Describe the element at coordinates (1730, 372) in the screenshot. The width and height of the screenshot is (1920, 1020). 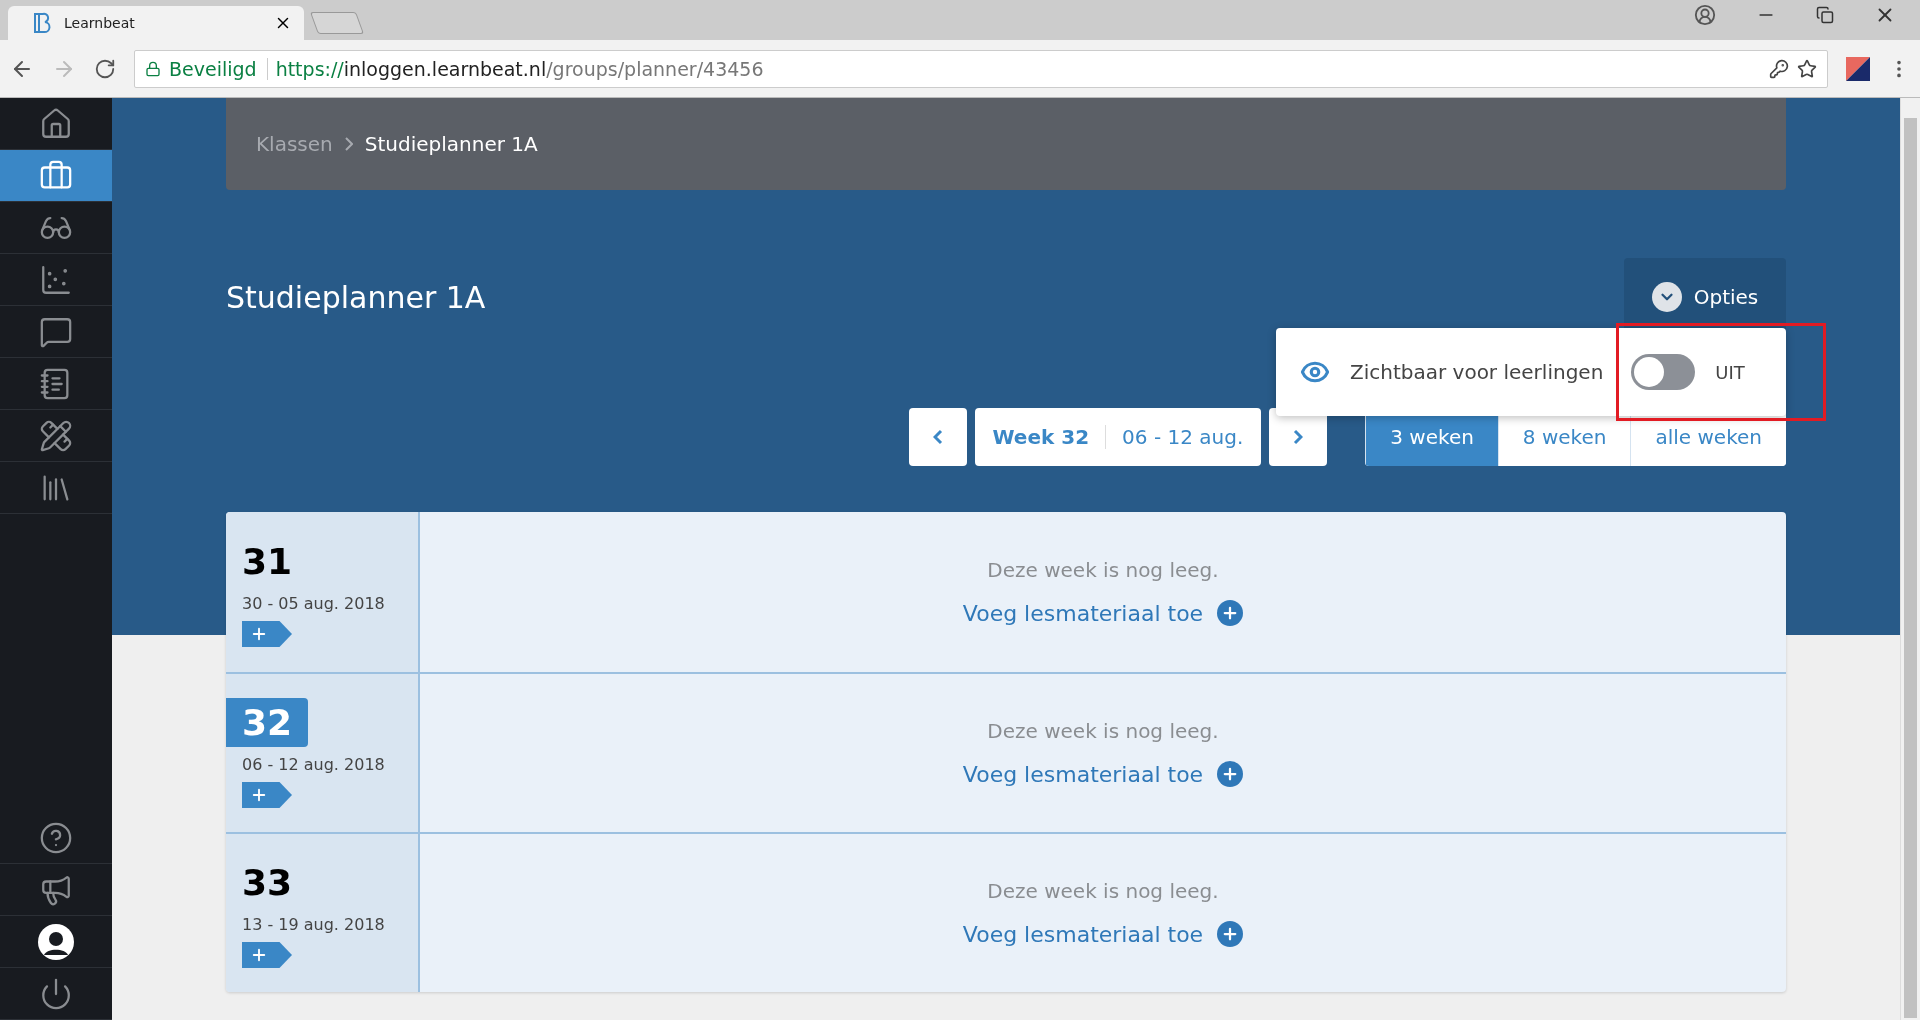
I see `toggle-state: UIT` at that location.